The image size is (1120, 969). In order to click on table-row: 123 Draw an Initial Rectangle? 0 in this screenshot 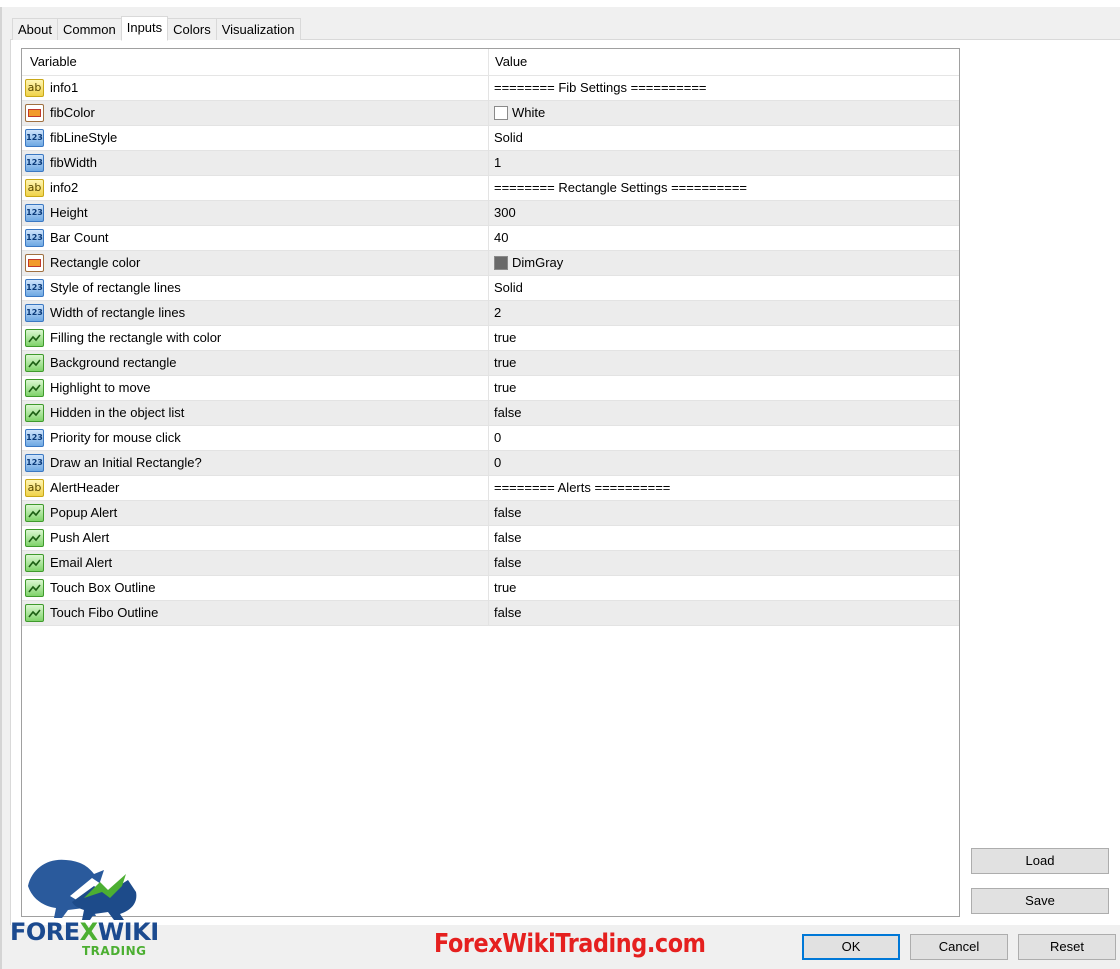, I will do `click(490, 463)`.